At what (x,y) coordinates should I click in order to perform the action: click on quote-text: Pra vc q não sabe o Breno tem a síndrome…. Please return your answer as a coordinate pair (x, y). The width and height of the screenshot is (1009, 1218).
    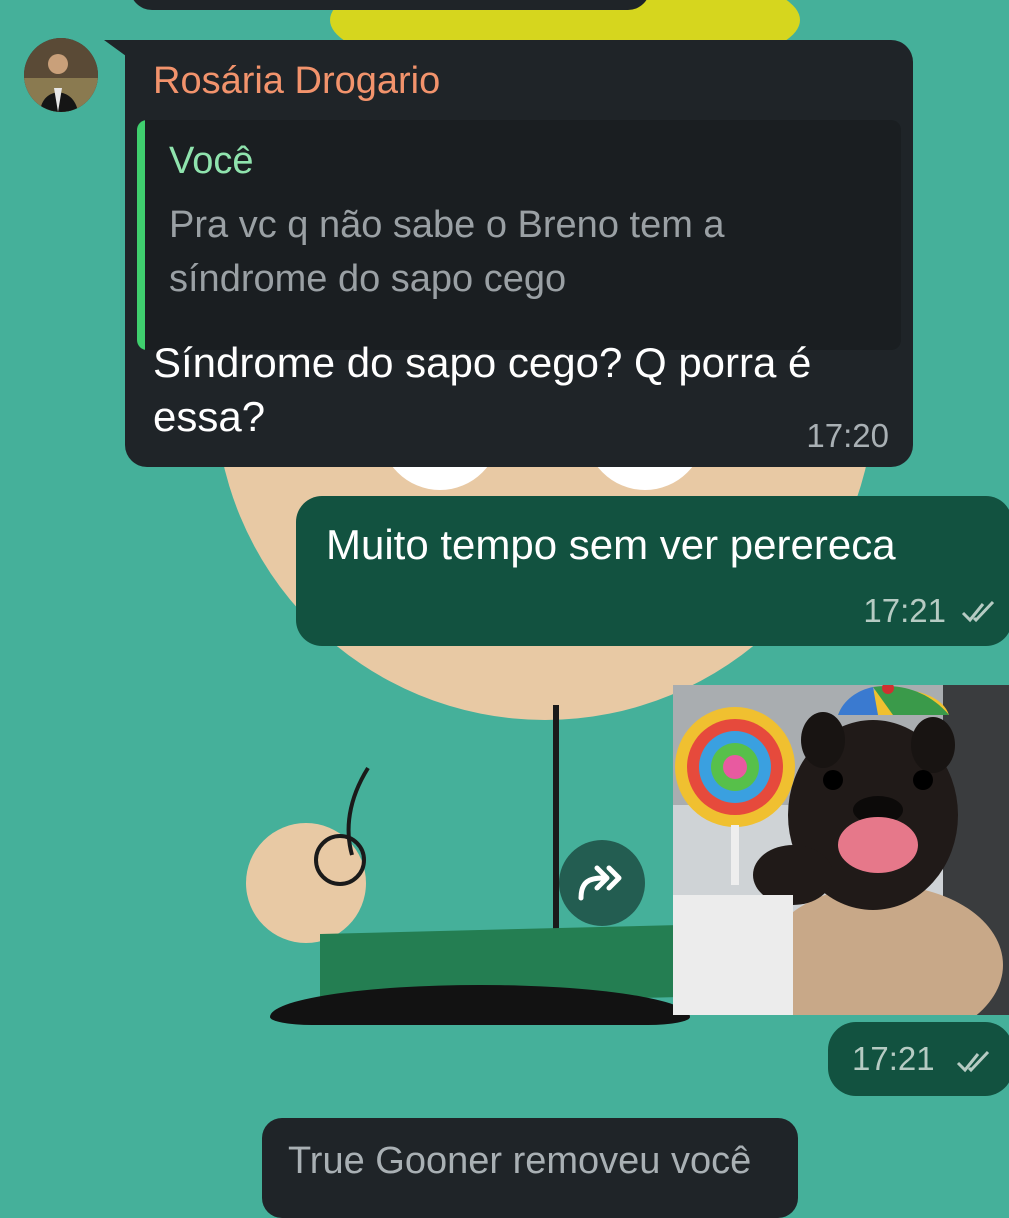
    Looking at the image, I should click on (447, 252).